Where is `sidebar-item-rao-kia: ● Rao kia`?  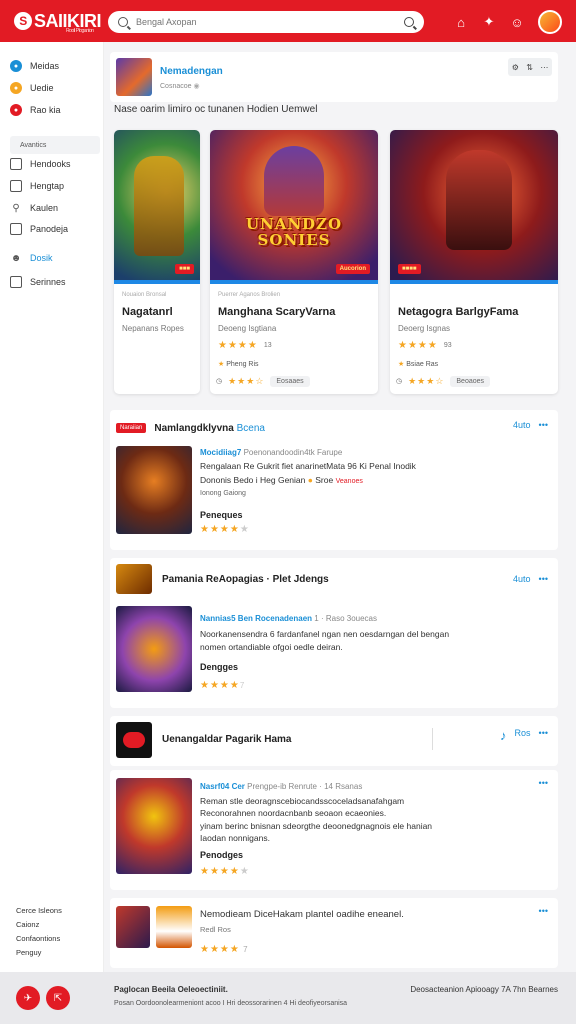
sidebar-item-rao-kia: ● Rao kia is located at coordinates (55, 110).